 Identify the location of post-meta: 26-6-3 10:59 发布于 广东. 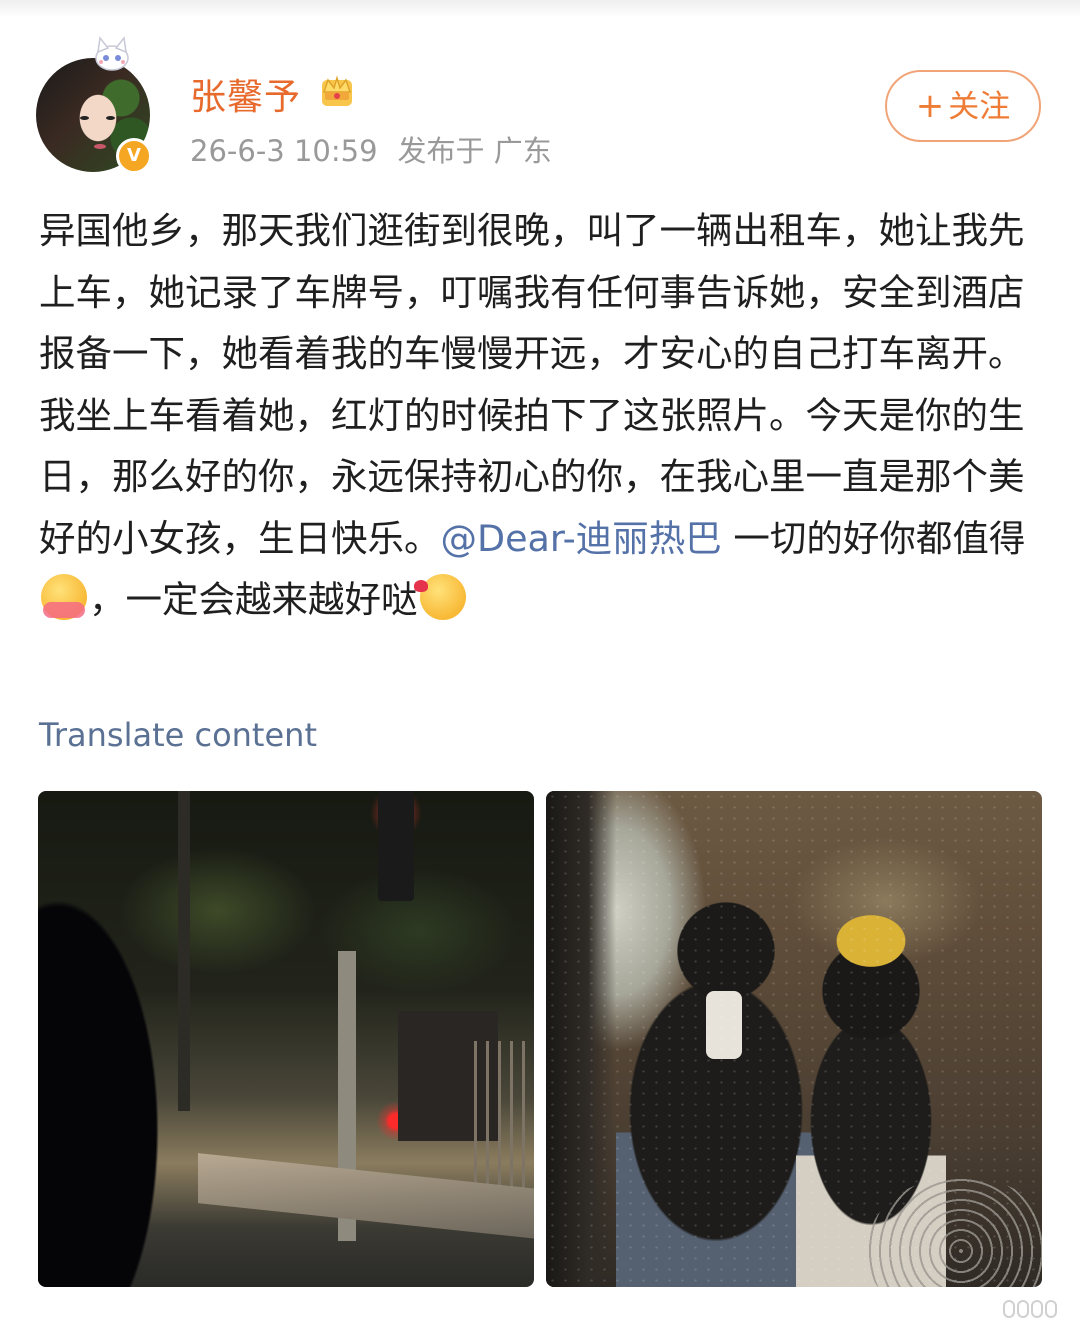
(381, 149).